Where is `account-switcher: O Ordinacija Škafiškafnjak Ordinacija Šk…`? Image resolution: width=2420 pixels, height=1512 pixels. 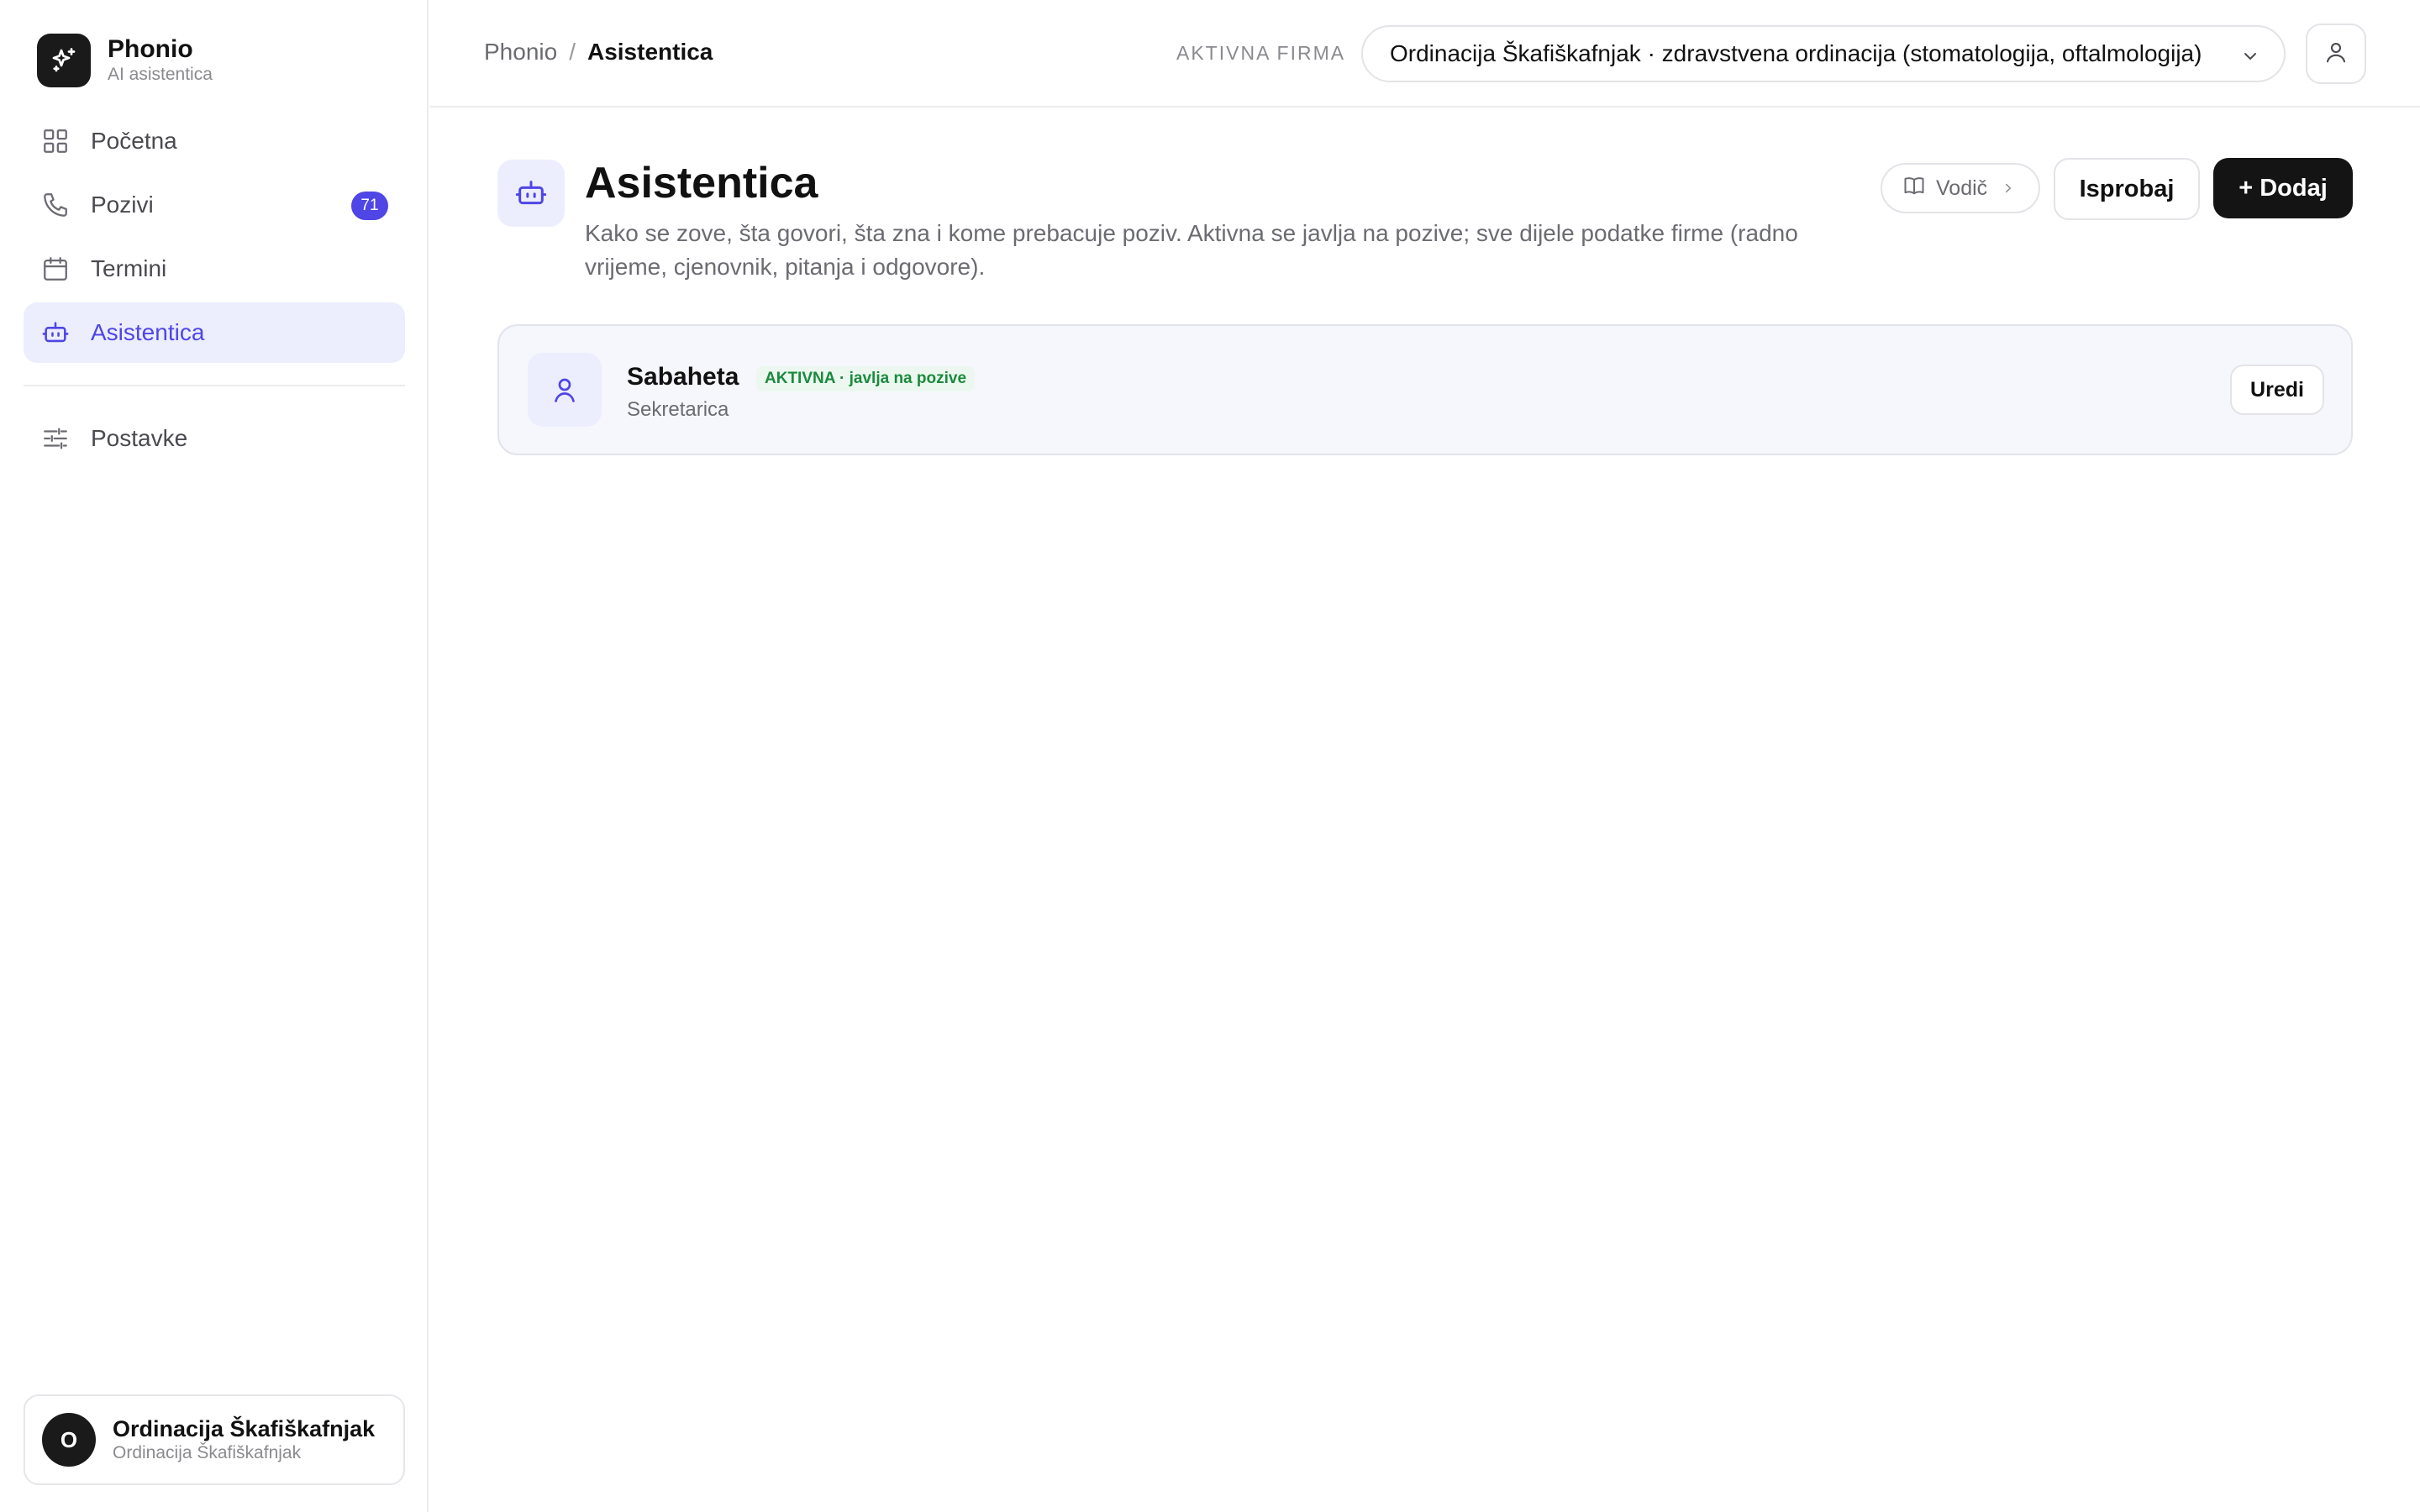
account-switcher: O Ordinacija Škafiškafnjak Ordinacija Šk… is located at coordinates (214, 1439).